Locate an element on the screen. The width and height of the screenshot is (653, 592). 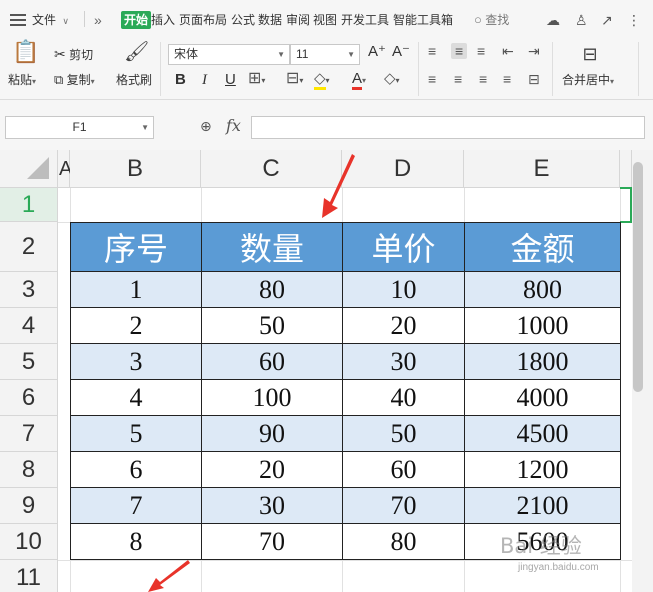
table-cell: 1000 is located at coordinates (542, 325).